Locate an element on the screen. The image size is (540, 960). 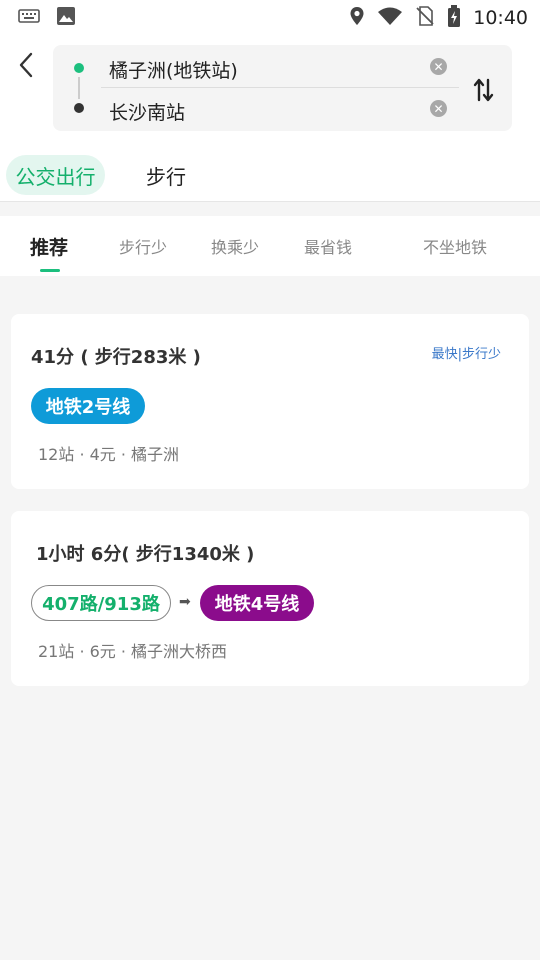
chevron-left-icon is located at coordinates (26, 65).